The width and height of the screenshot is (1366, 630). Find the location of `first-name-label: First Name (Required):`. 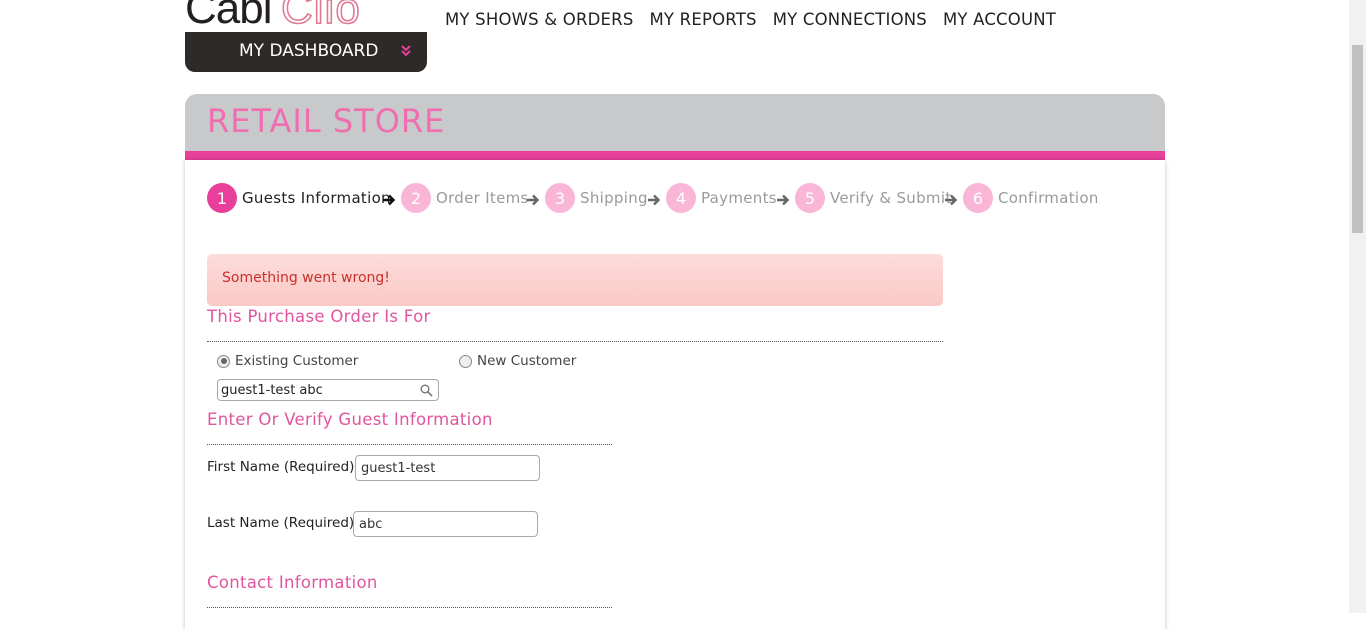

first-name-label: First Name (Required): is located at coordinates (283, 467).